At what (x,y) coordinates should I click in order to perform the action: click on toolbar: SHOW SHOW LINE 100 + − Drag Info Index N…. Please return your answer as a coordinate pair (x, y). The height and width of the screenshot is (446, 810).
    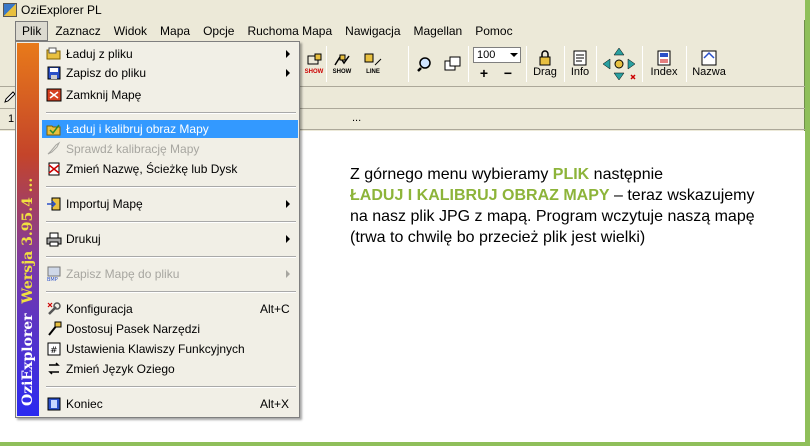
    Looking at the image, I should click on (552, 64).